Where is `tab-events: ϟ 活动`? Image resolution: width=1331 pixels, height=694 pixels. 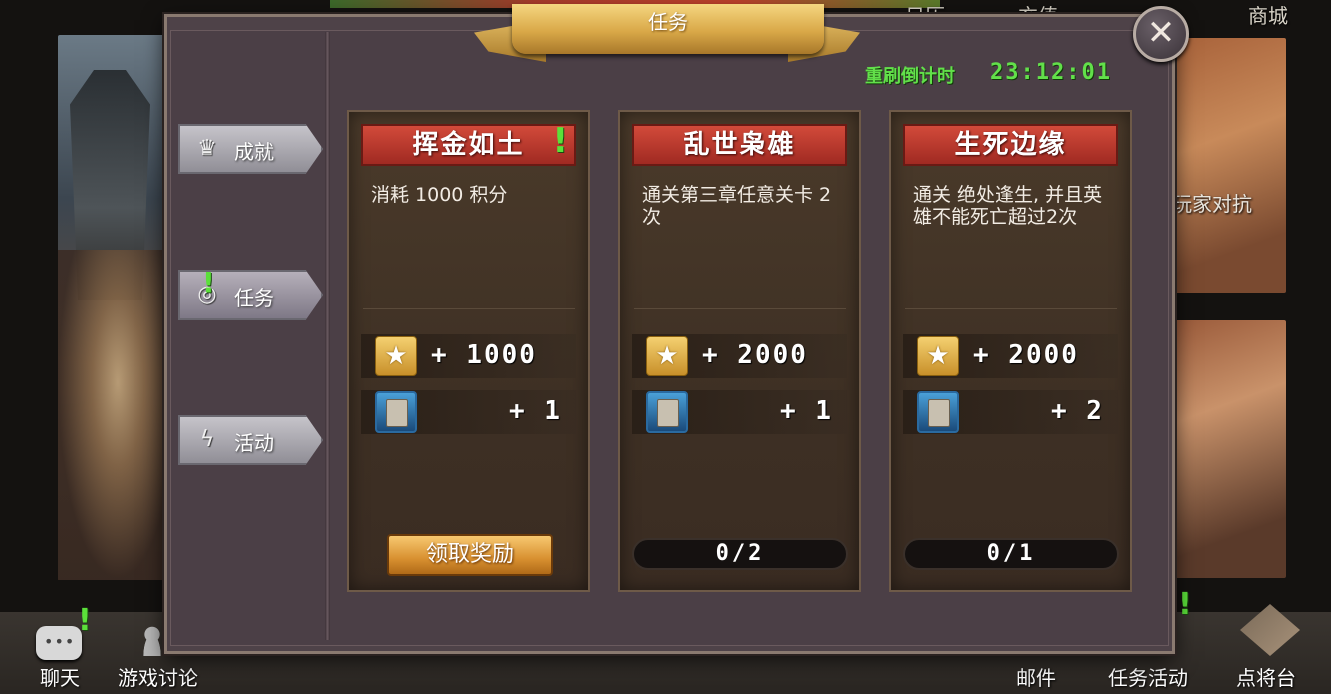 tab-events: ϟ 活动 is located at coordinates (250, 440).